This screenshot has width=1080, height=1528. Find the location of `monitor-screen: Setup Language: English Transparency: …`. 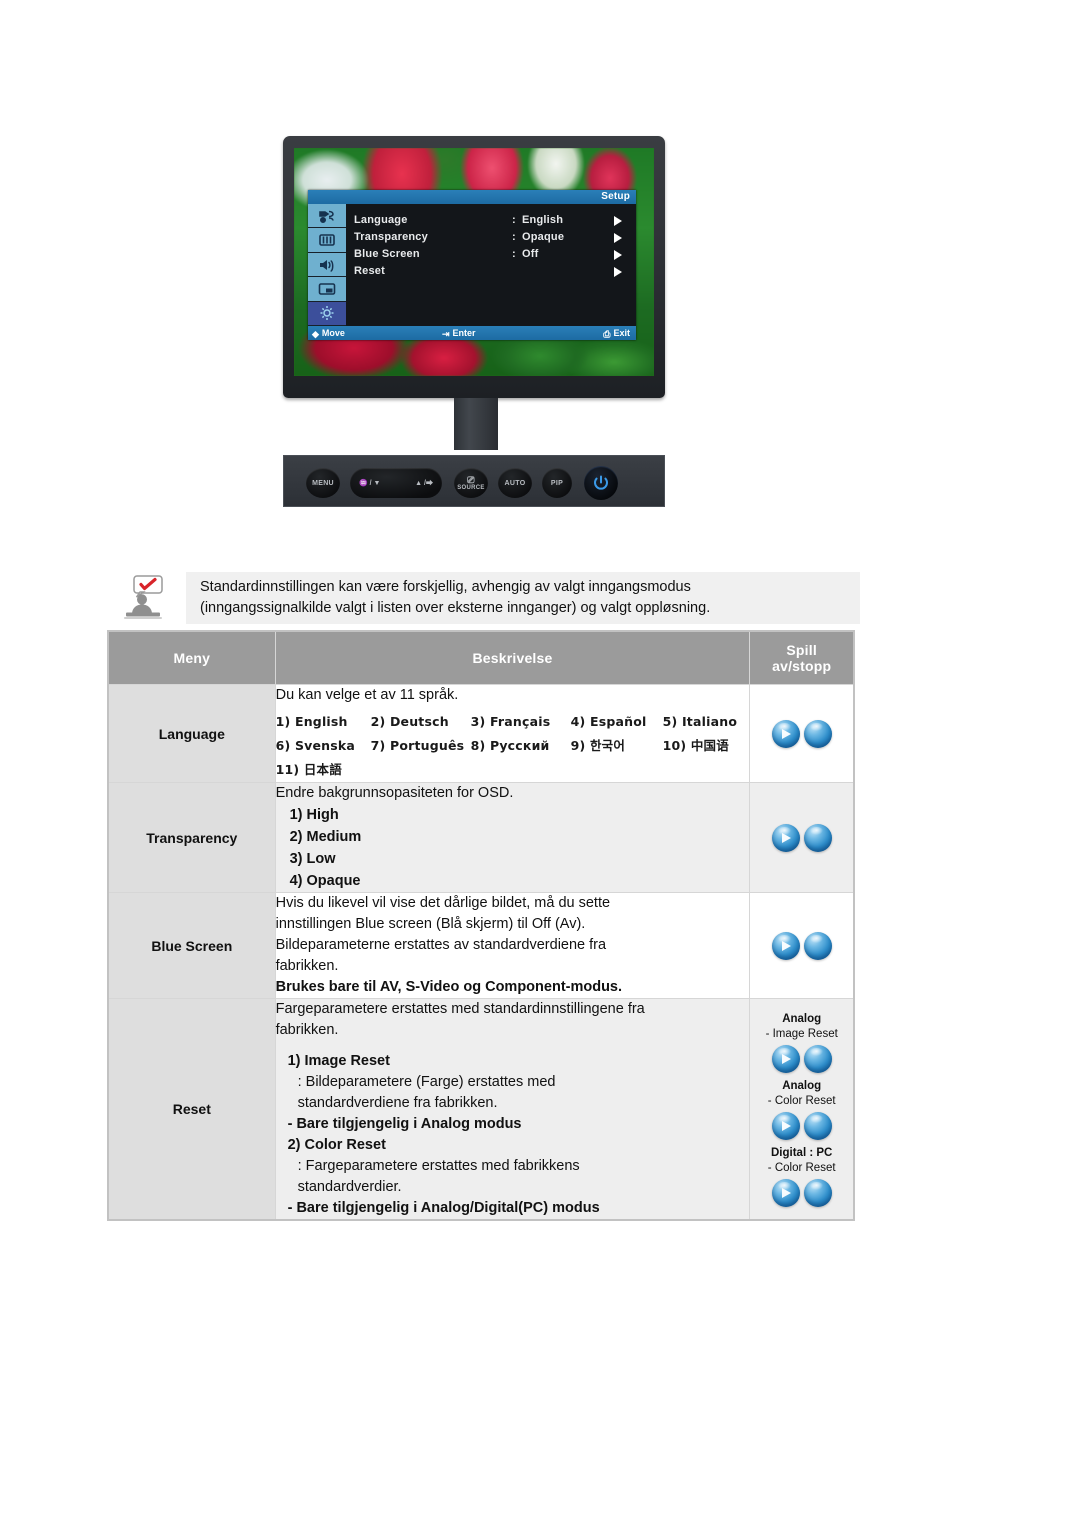

monitor-screen: Setup Language: English Transparency: … is located at coordinates (474, 262).